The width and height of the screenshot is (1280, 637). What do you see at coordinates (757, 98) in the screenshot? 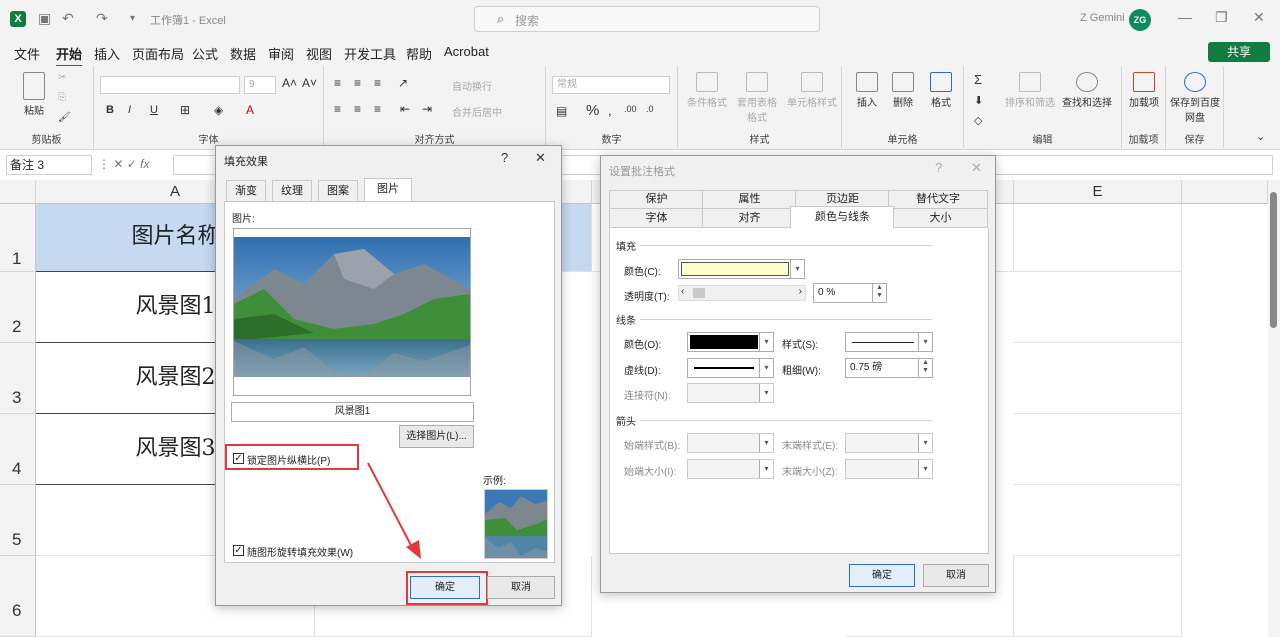
I see `format-as-table-button: 套用表格格式` at bounding box center [757, 98].